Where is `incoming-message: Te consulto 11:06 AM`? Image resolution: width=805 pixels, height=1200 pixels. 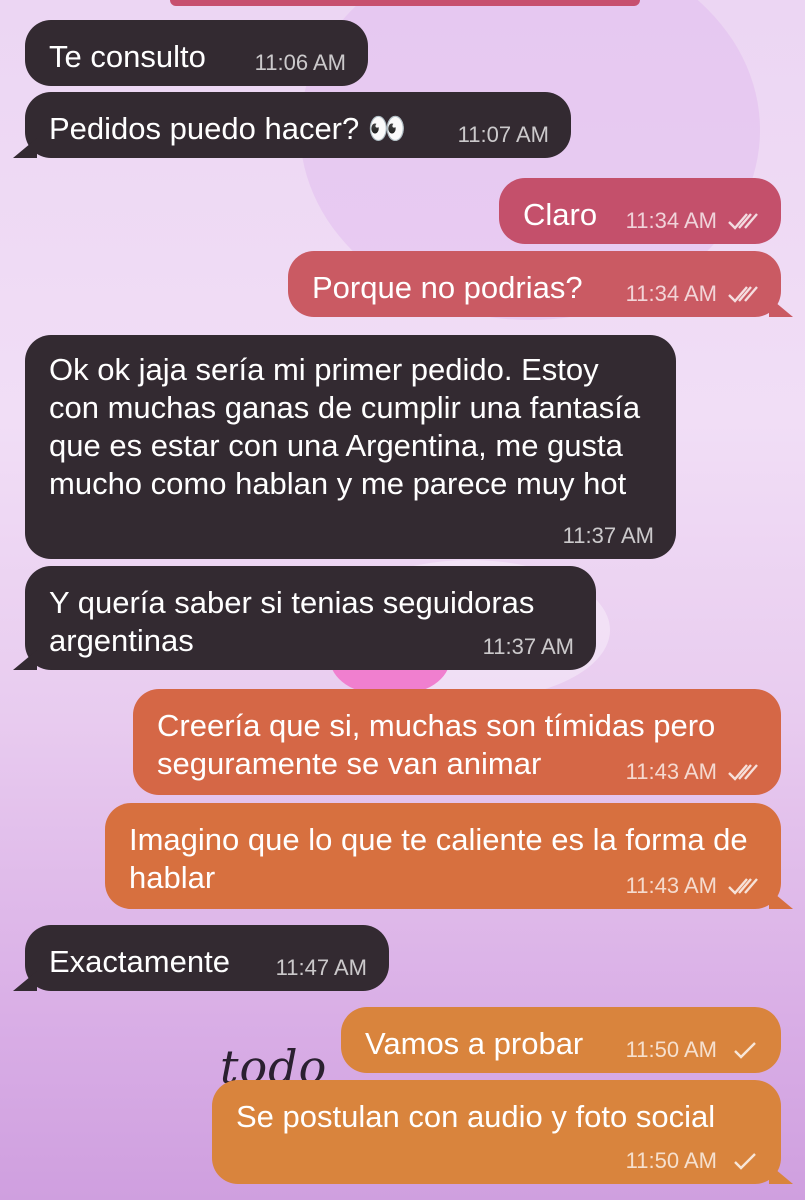 incoming-message: Te consulto 11:06 AM is located at coordinates (196, 53).